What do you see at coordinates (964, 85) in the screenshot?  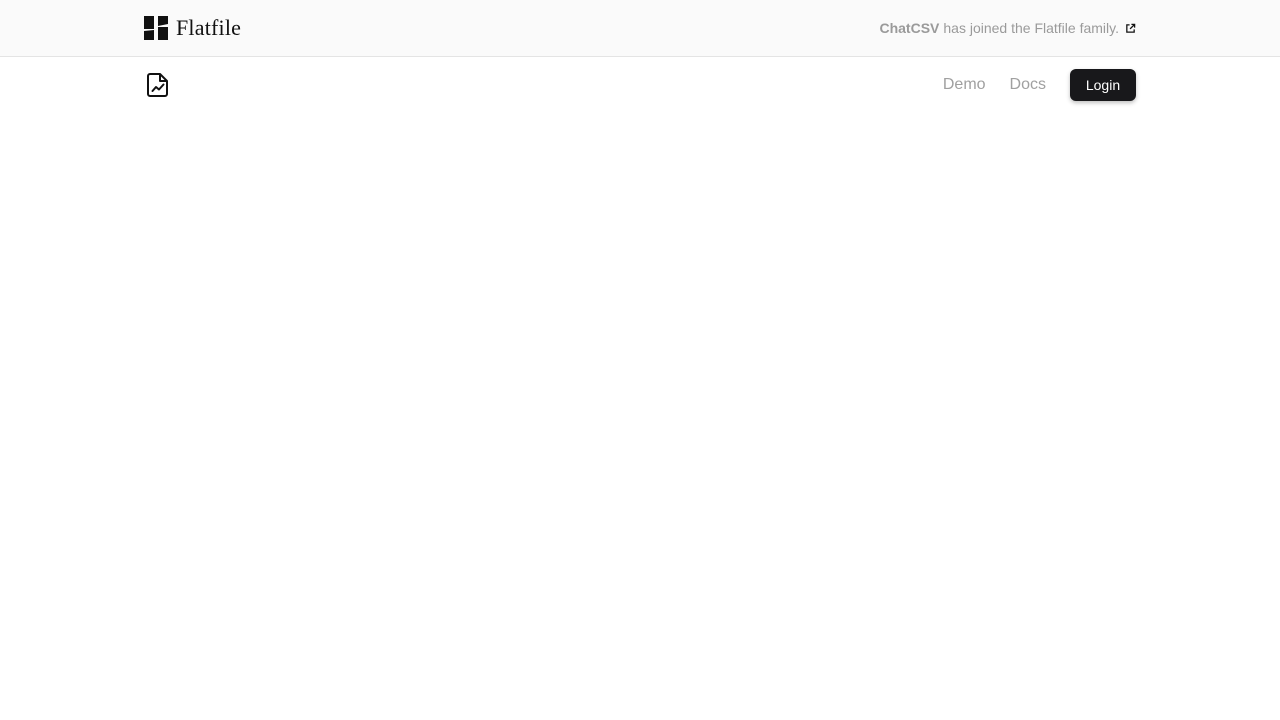 I see `demo-link: Demo` at bounding box center [964, 85].